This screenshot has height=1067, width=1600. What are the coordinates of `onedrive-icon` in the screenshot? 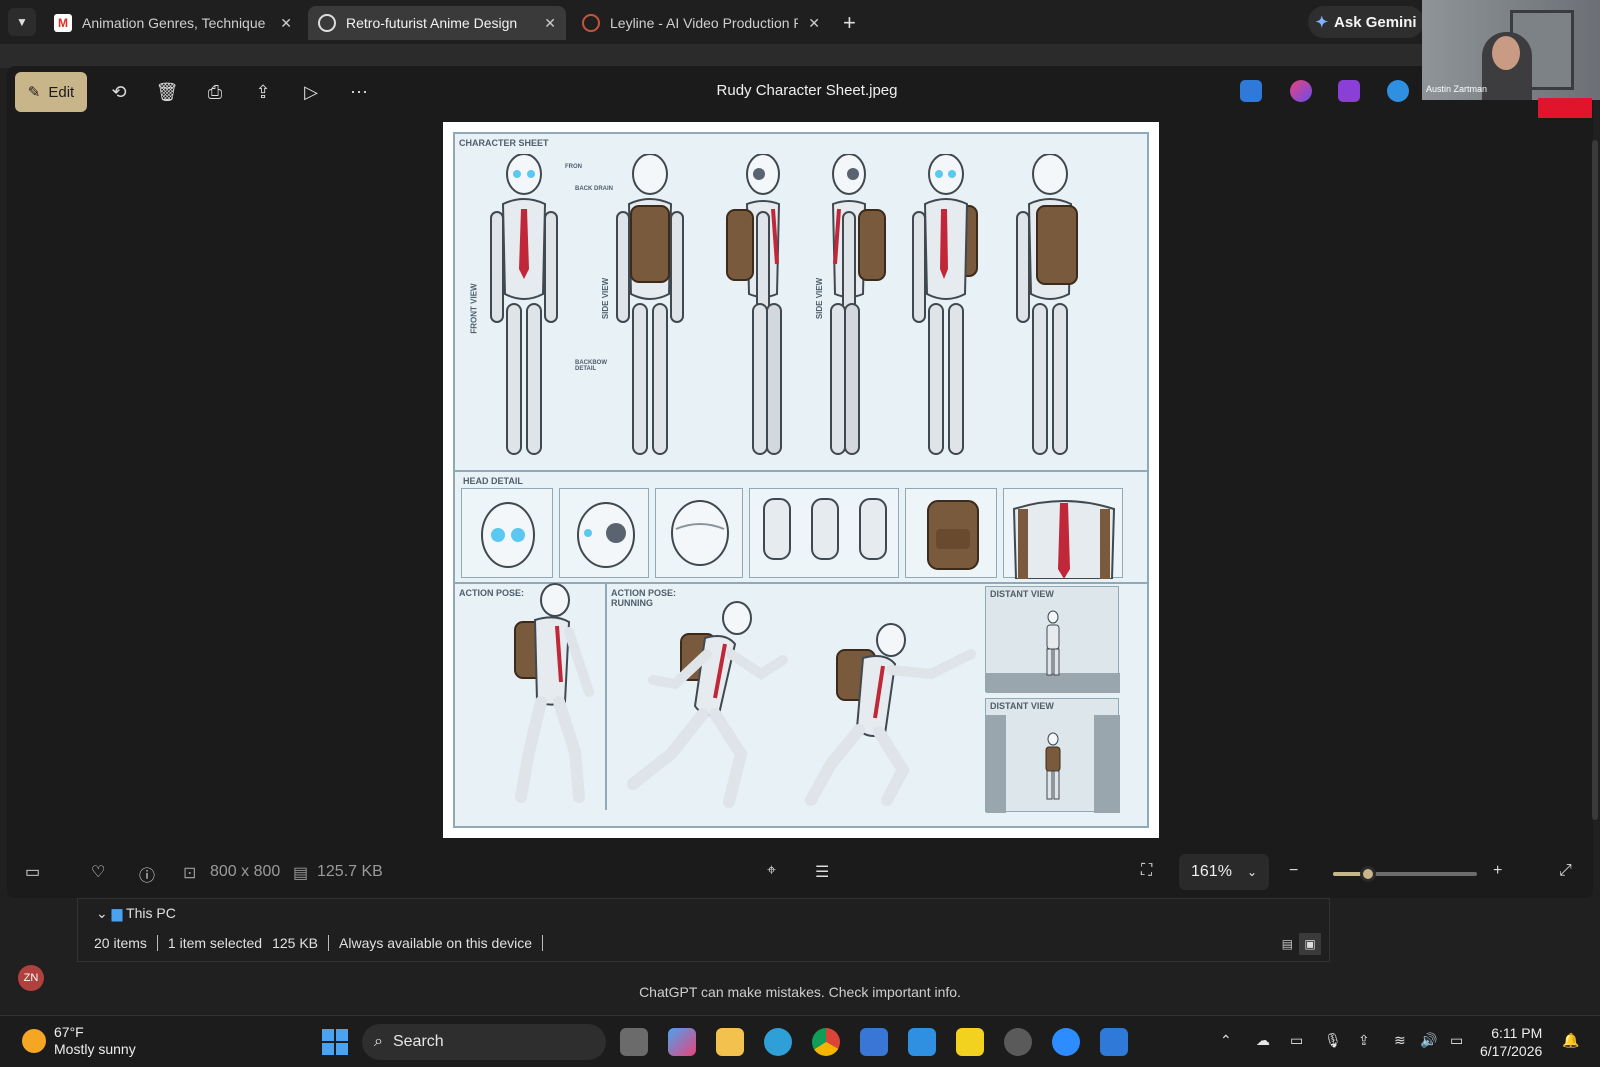 It's located at (1398, 91).